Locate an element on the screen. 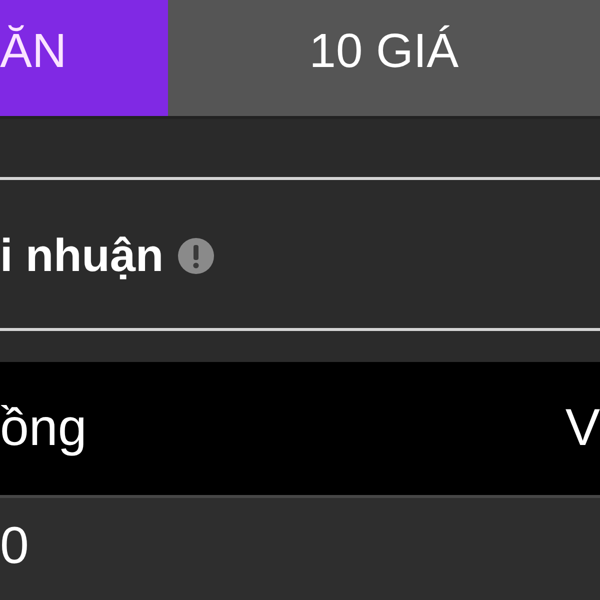 The image size is (600, 600). exclamation-icon is located at coordinates (196, 256).